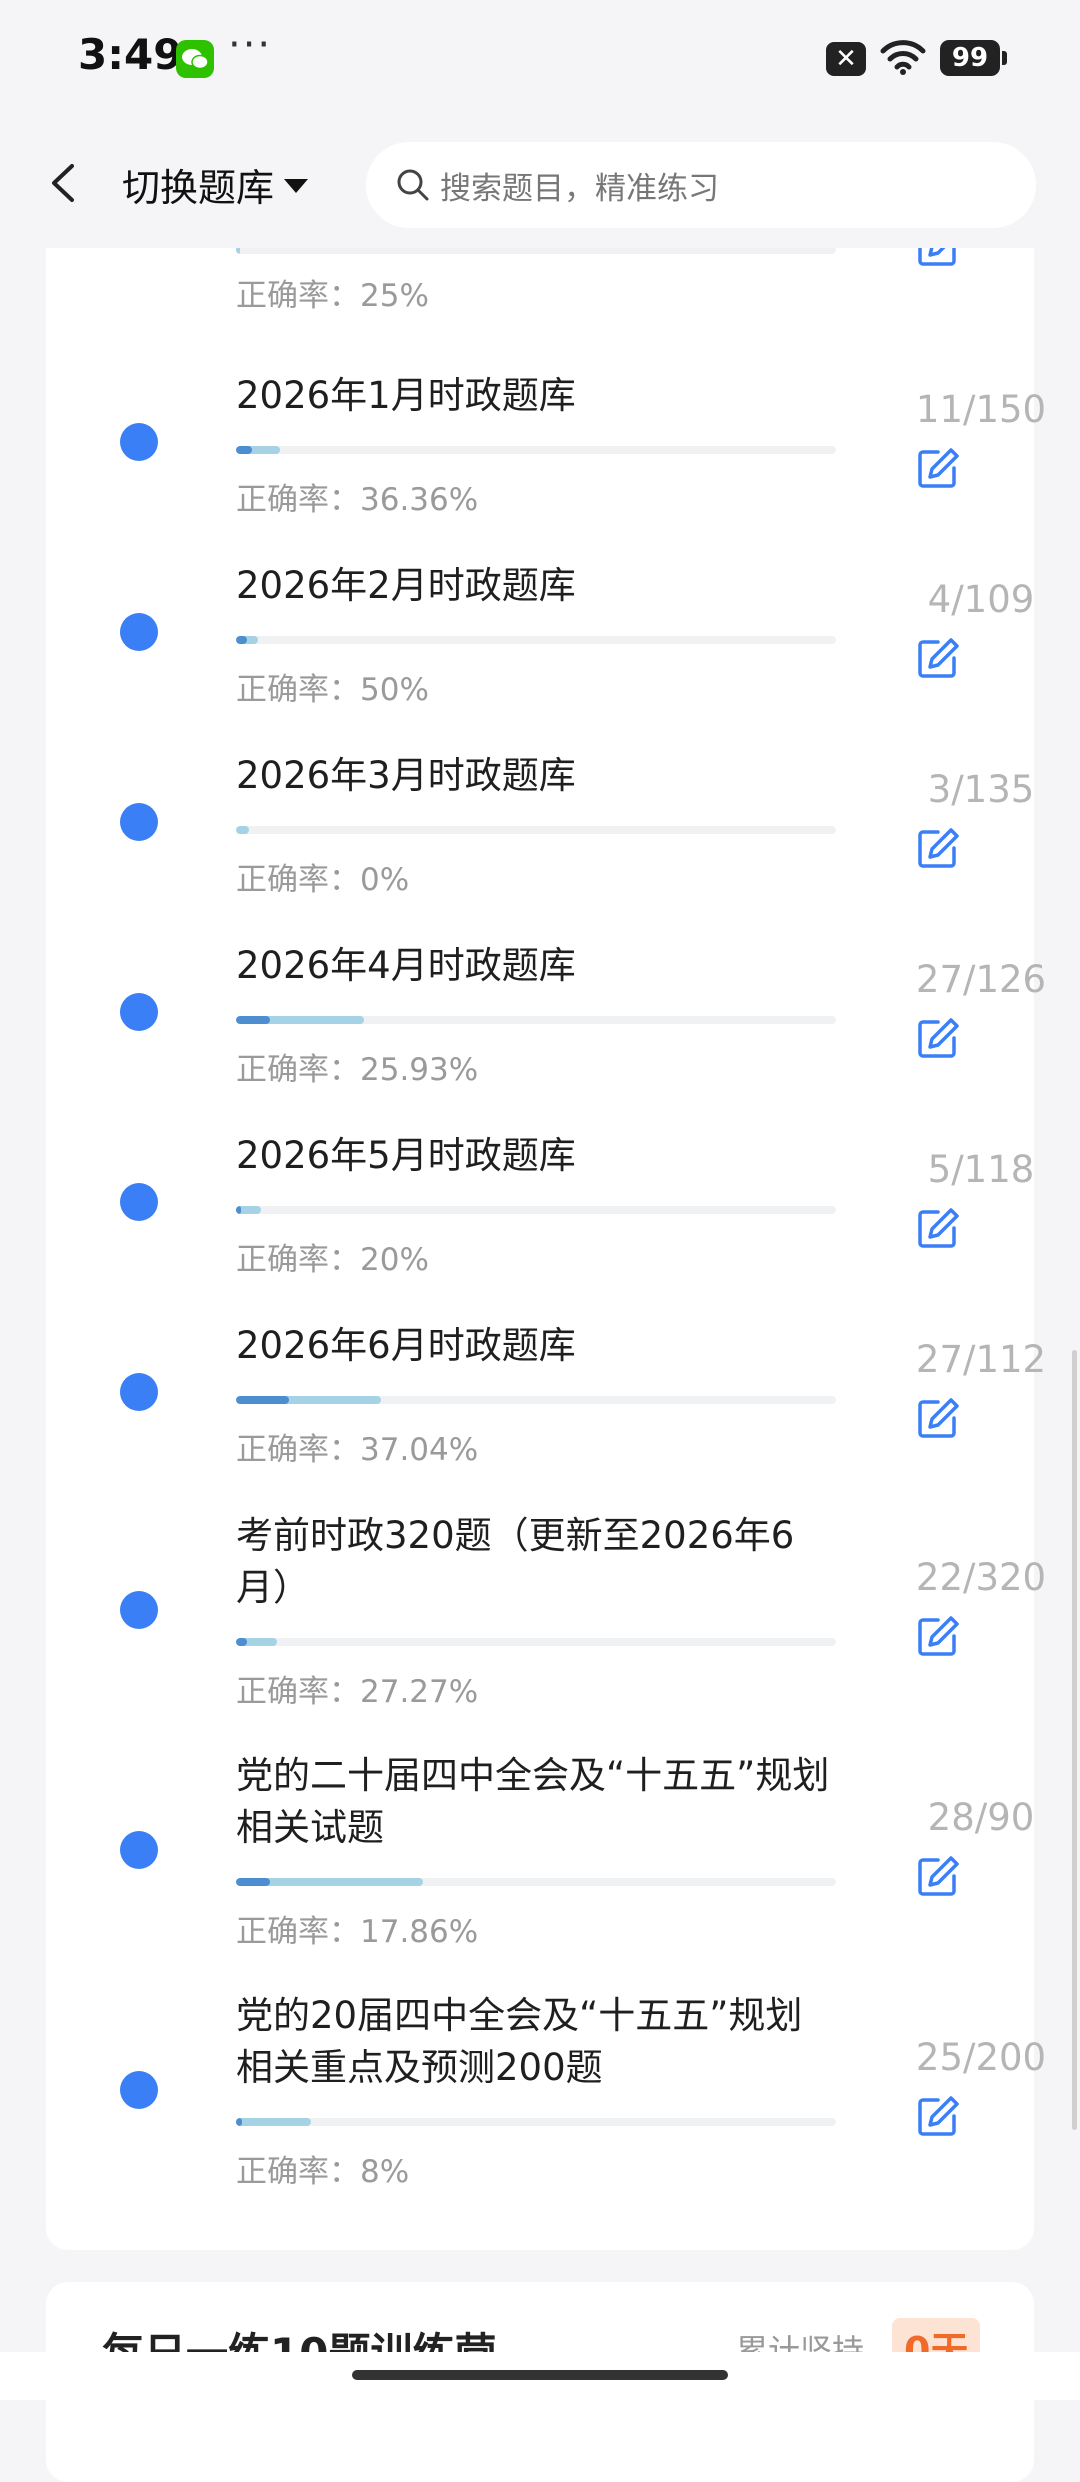 Image resolution: width=1080 pixels, height=2482 pixels. What do you see at coordinates (981, 599) in the screenshot?
I see `answered-count: 4/109` at bounding box center [981, 599].